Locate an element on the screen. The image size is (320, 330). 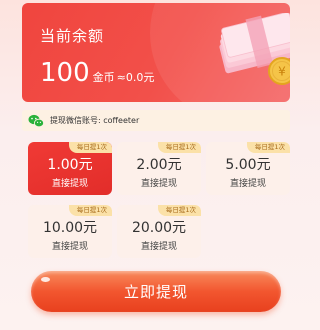
balance-amount: 100 is located at coordinates (65, 73).